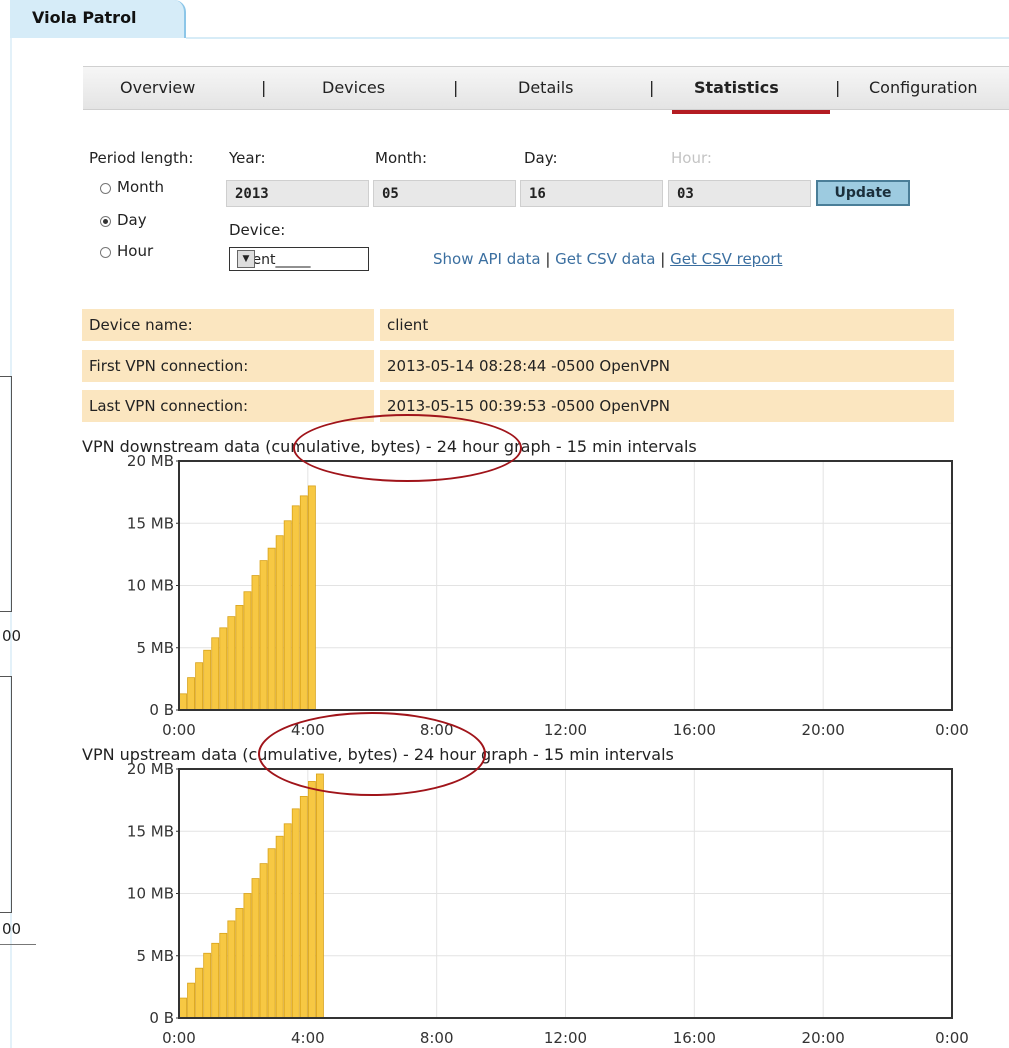 The height and width of the screenshot is (1048, 1009). What do you see at coordinates (155, 222) in the screenshot?
I see `period-option-day: Day` at bounding box center [155, 222].